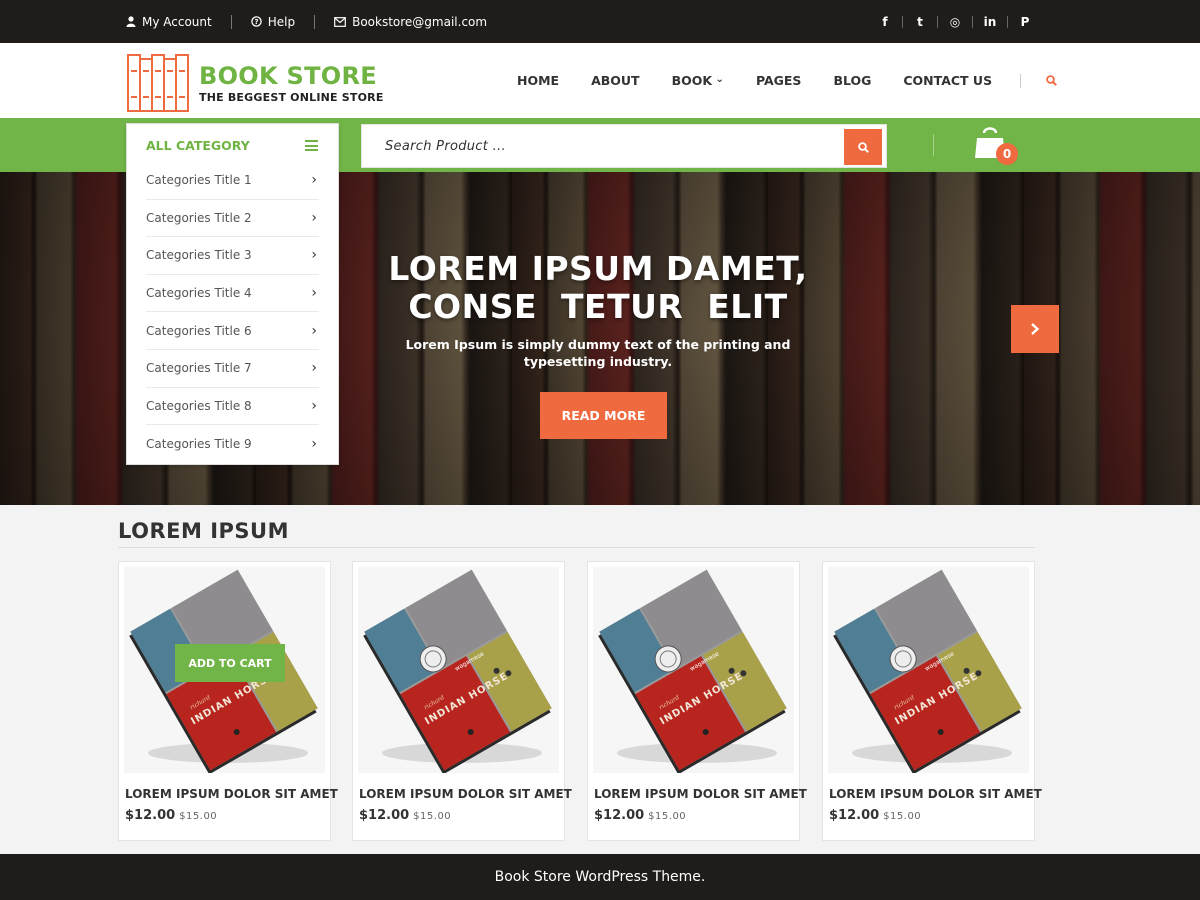 The height and width of the screenshot is (900, 1200). Describe the element at coordinates (340, 21) in the screenshot. I see `envelope-icon` at that location.